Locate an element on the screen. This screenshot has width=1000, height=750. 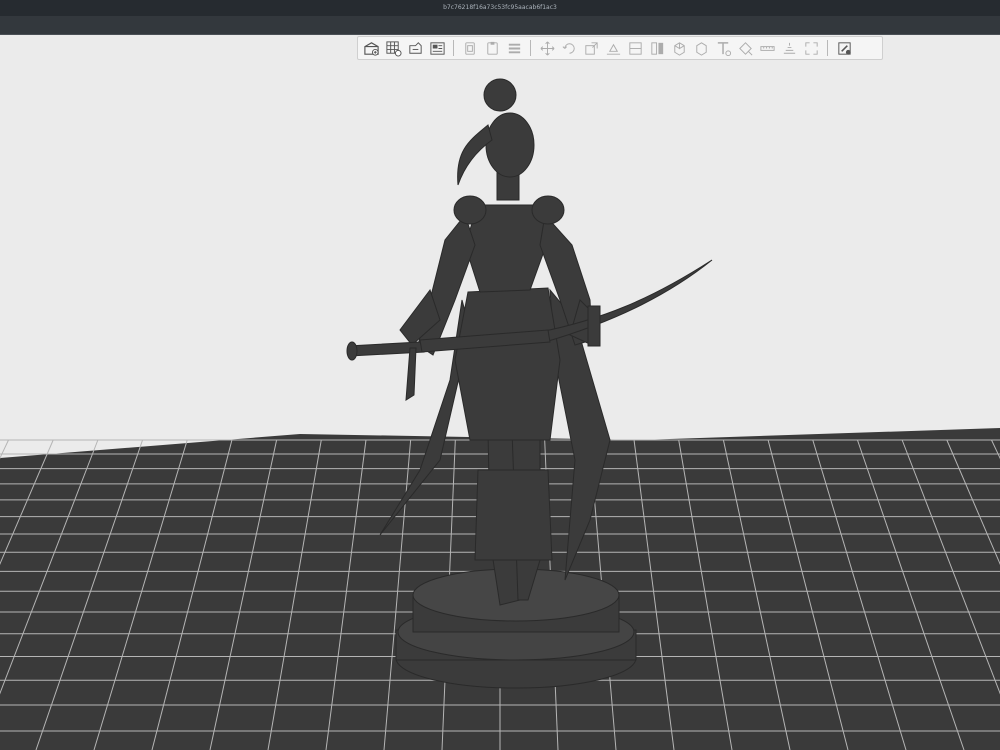
support-button is located at coordinates (701, 48).